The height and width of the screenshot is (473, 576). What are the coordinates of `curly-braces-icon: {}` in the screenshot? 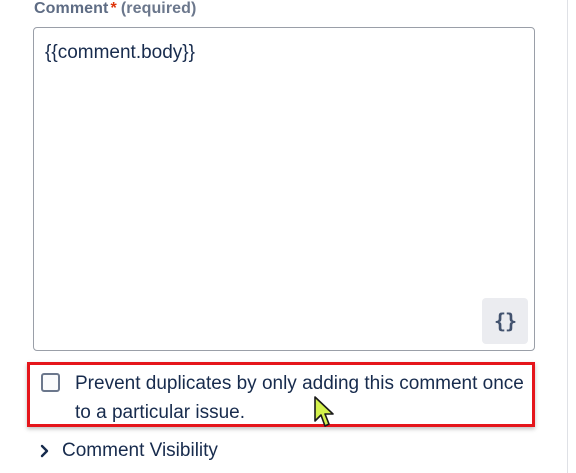 It's located at (505, 321).